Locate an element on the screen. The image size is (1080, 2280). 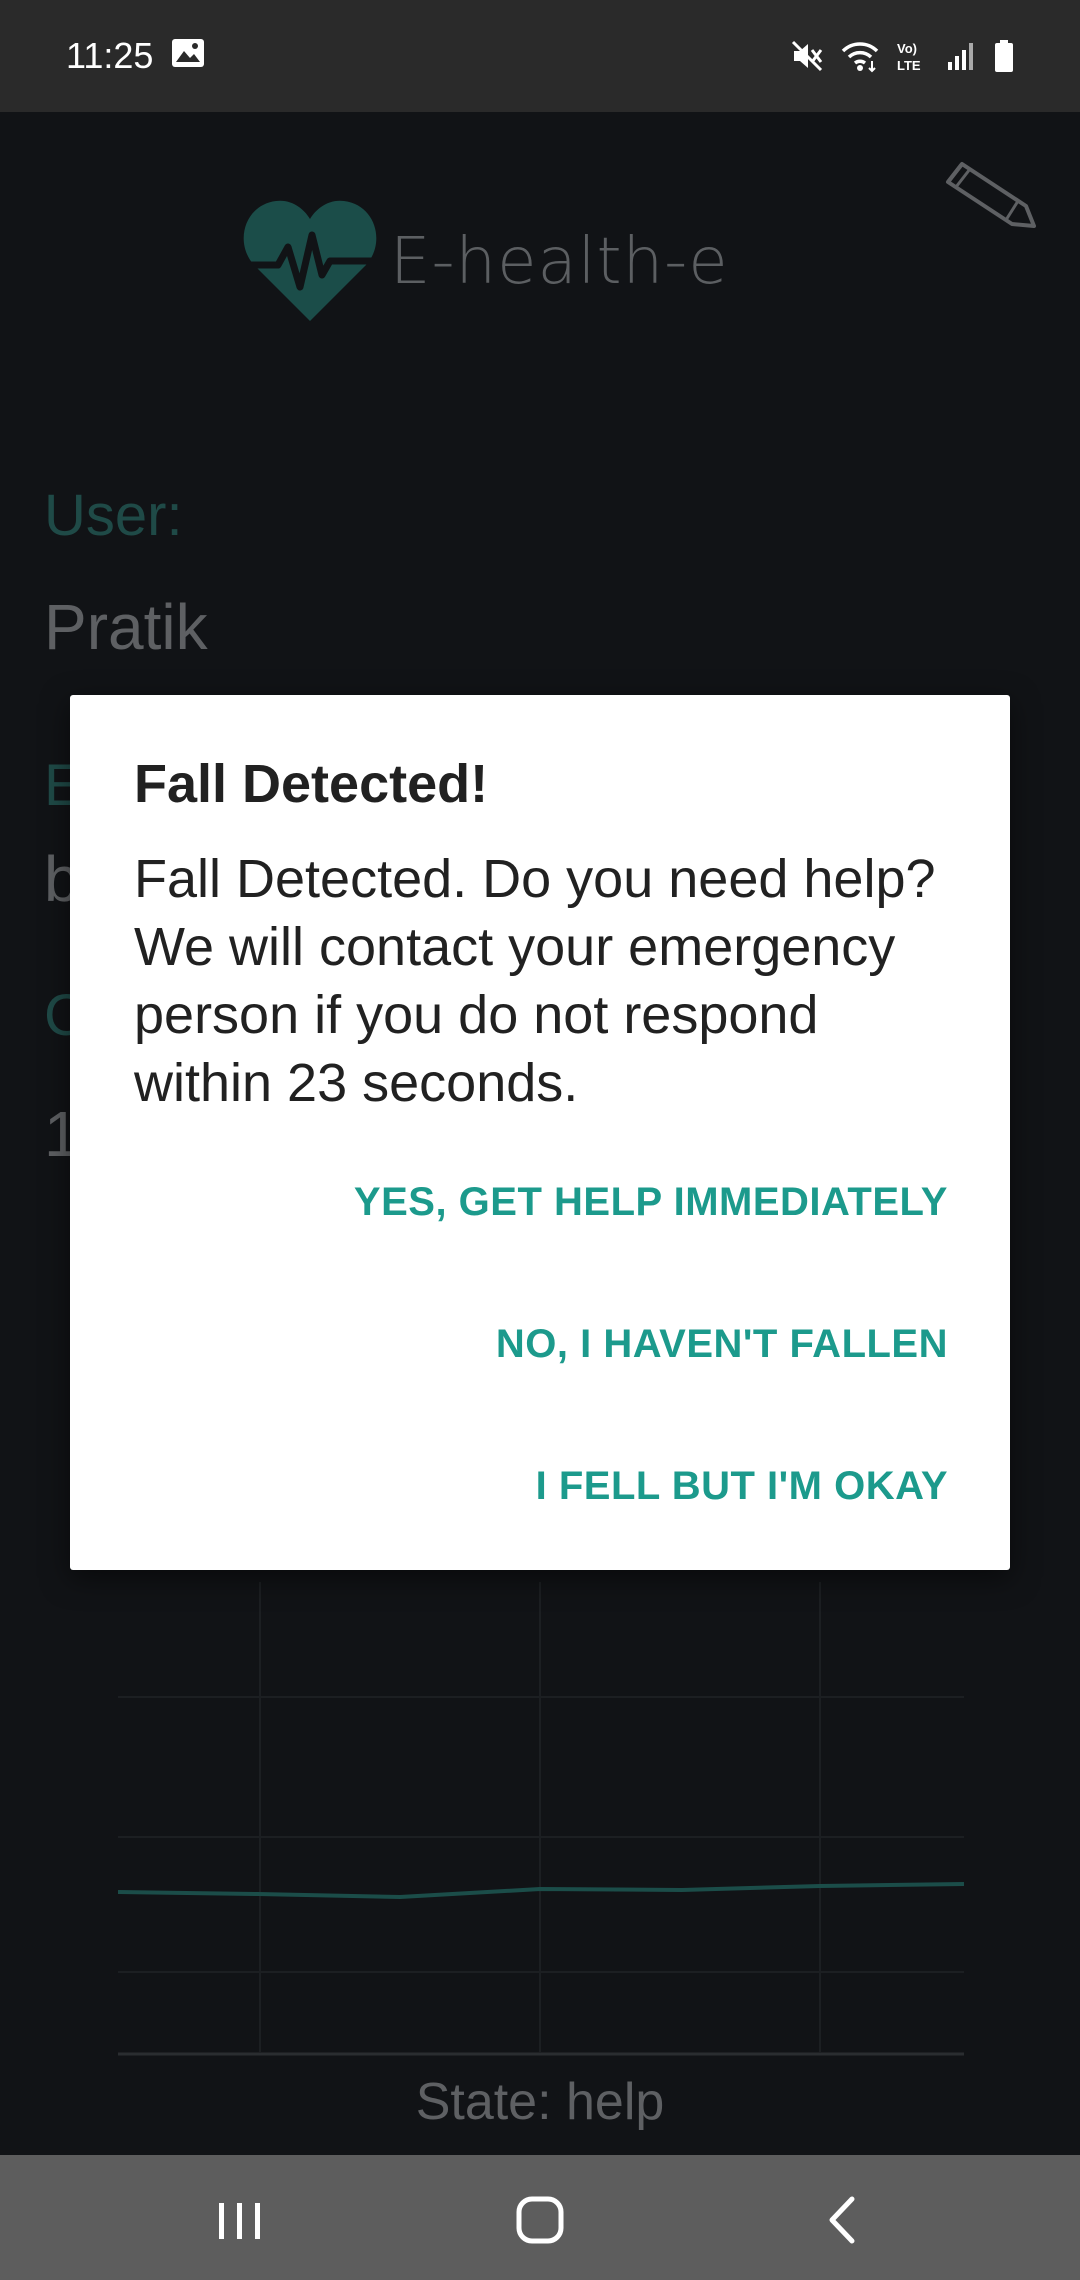
back-icon is located at coordinates (843, 2220).